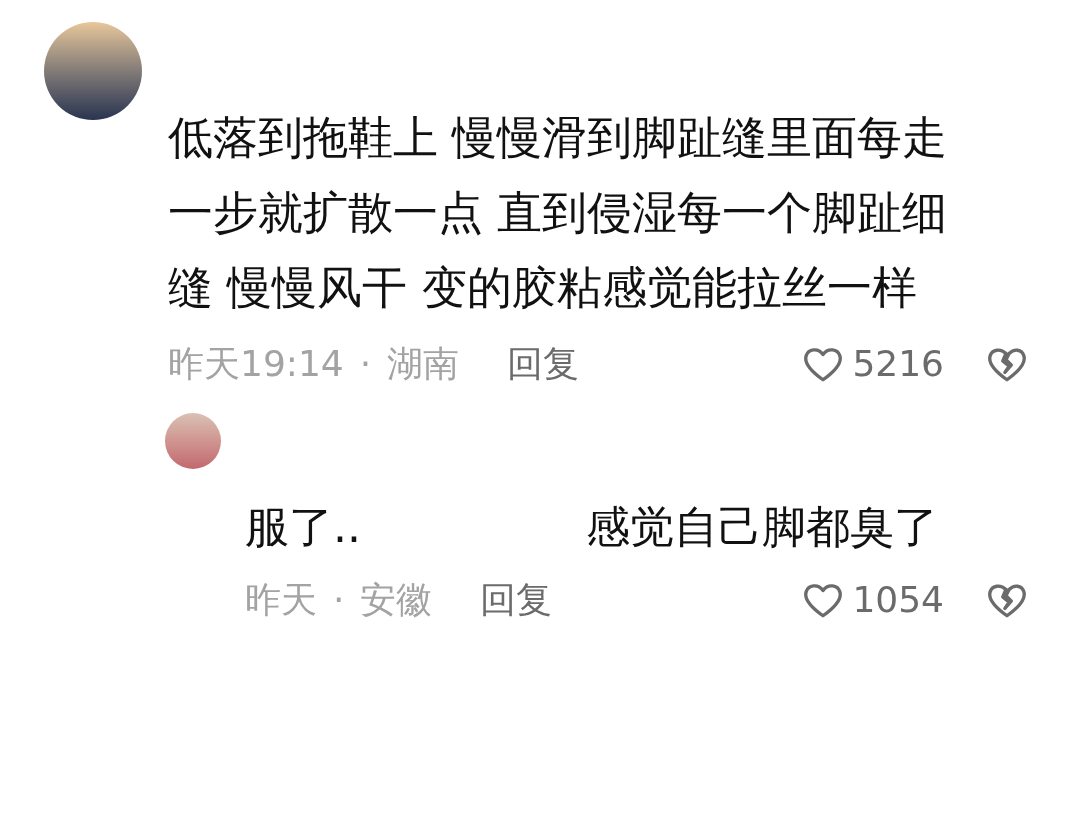 This screenshot has height=840, width=1080. Describe the element at coordinates (256, 364) in the screenshot. I see `timestamp: 昨天19:14` at that location.